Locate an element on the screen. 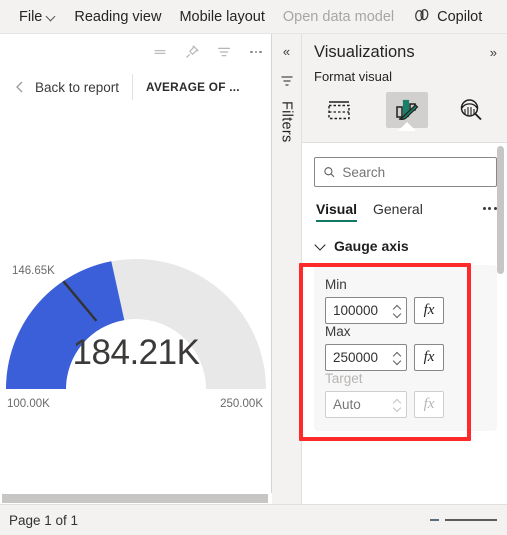 This screenshot has height=535, width=507. back-to-report-link: Back to report is located at coordinates (77, 87).